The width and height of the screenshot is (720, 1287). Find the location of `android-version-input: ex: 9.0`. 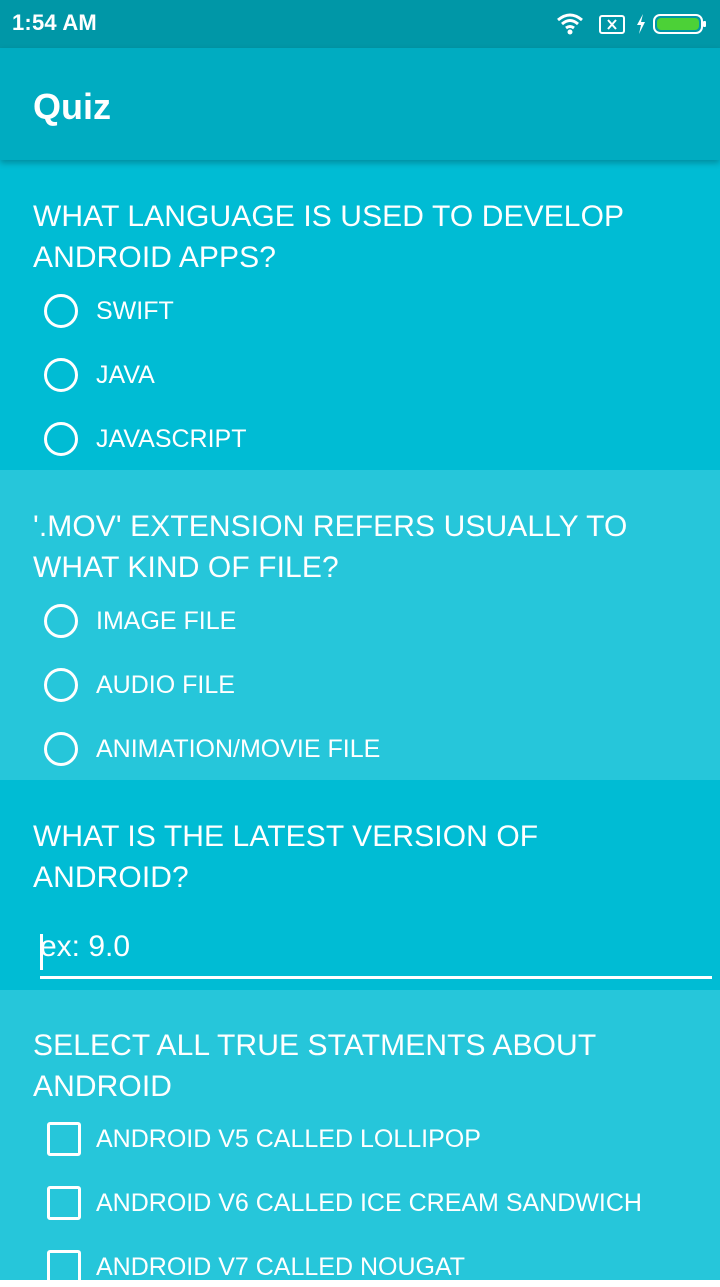

android-version-input: ex: 9.0 is located at coordinates (376, 954).